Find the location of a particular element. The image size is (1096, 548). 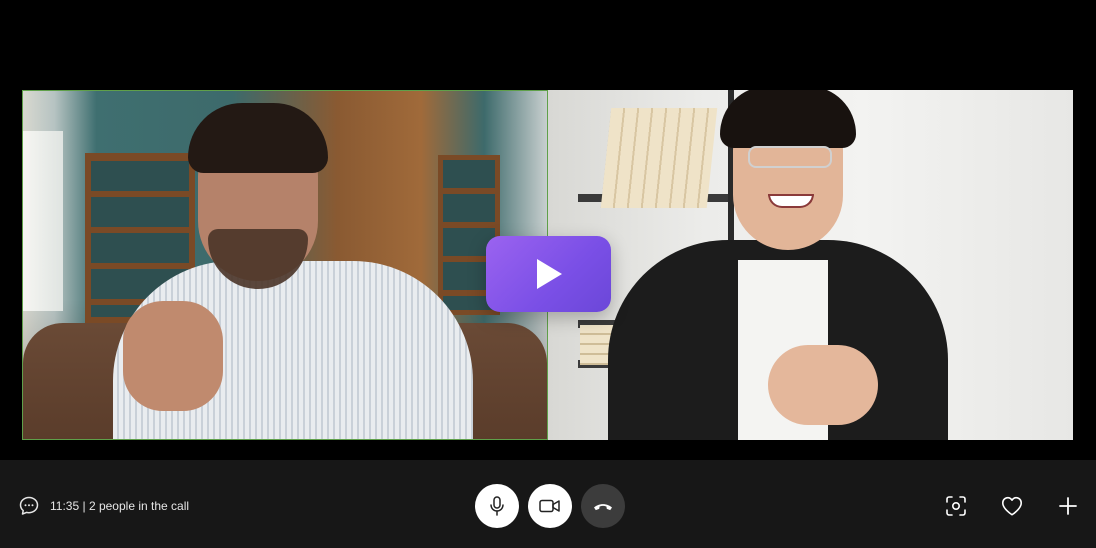

call-status: 11:35 | 2 people in the call is located at coordinates (119, 506).